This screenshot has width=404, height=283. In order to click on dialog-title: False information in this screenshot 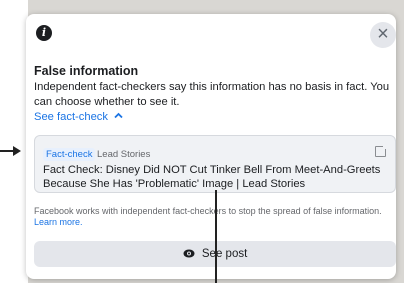, I will do `click(86, 71)`.